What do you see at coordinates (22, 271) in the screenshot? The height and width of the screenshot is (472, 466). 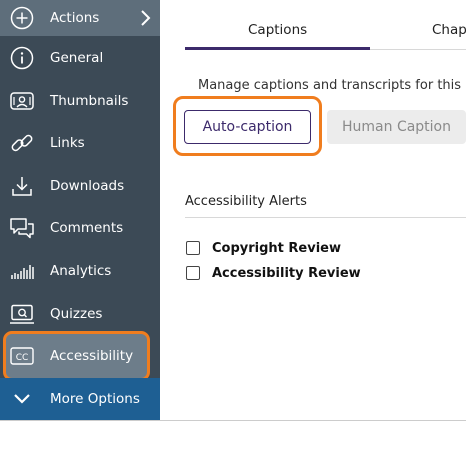 I see `analytics-icon` at bounding box center [22, 271].